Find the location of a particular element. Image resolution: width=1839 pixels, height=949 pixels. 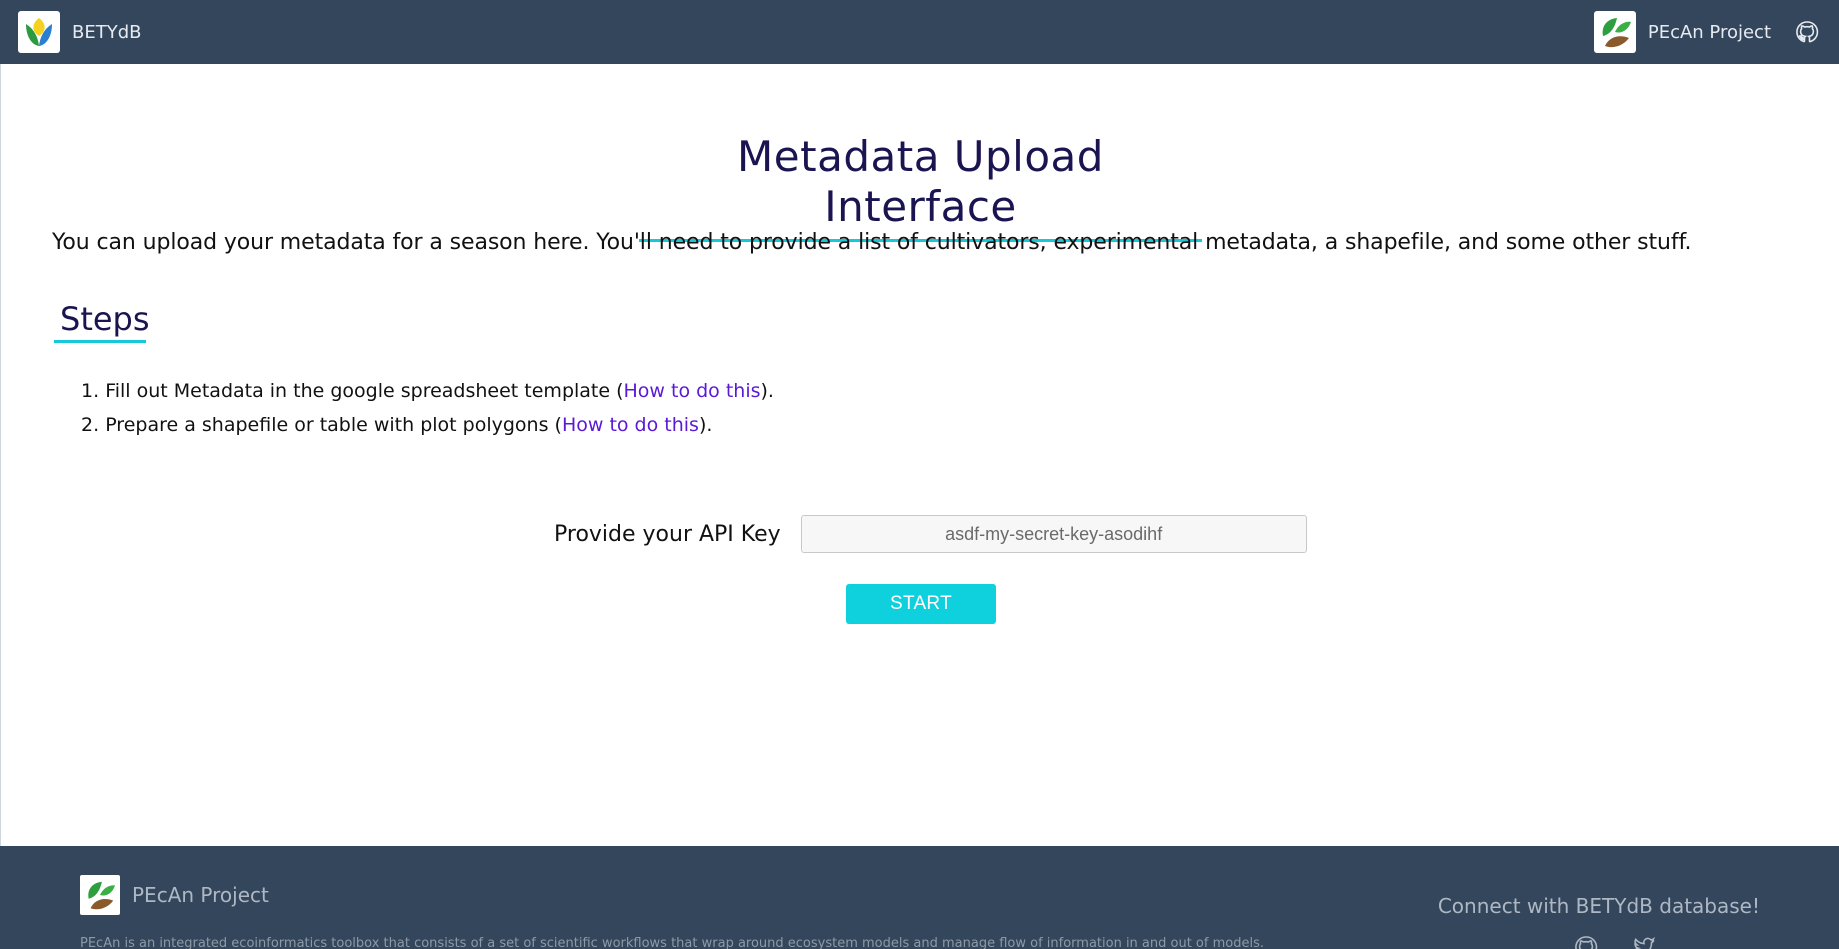

betydb-logo is located at coordinates (39, 32).